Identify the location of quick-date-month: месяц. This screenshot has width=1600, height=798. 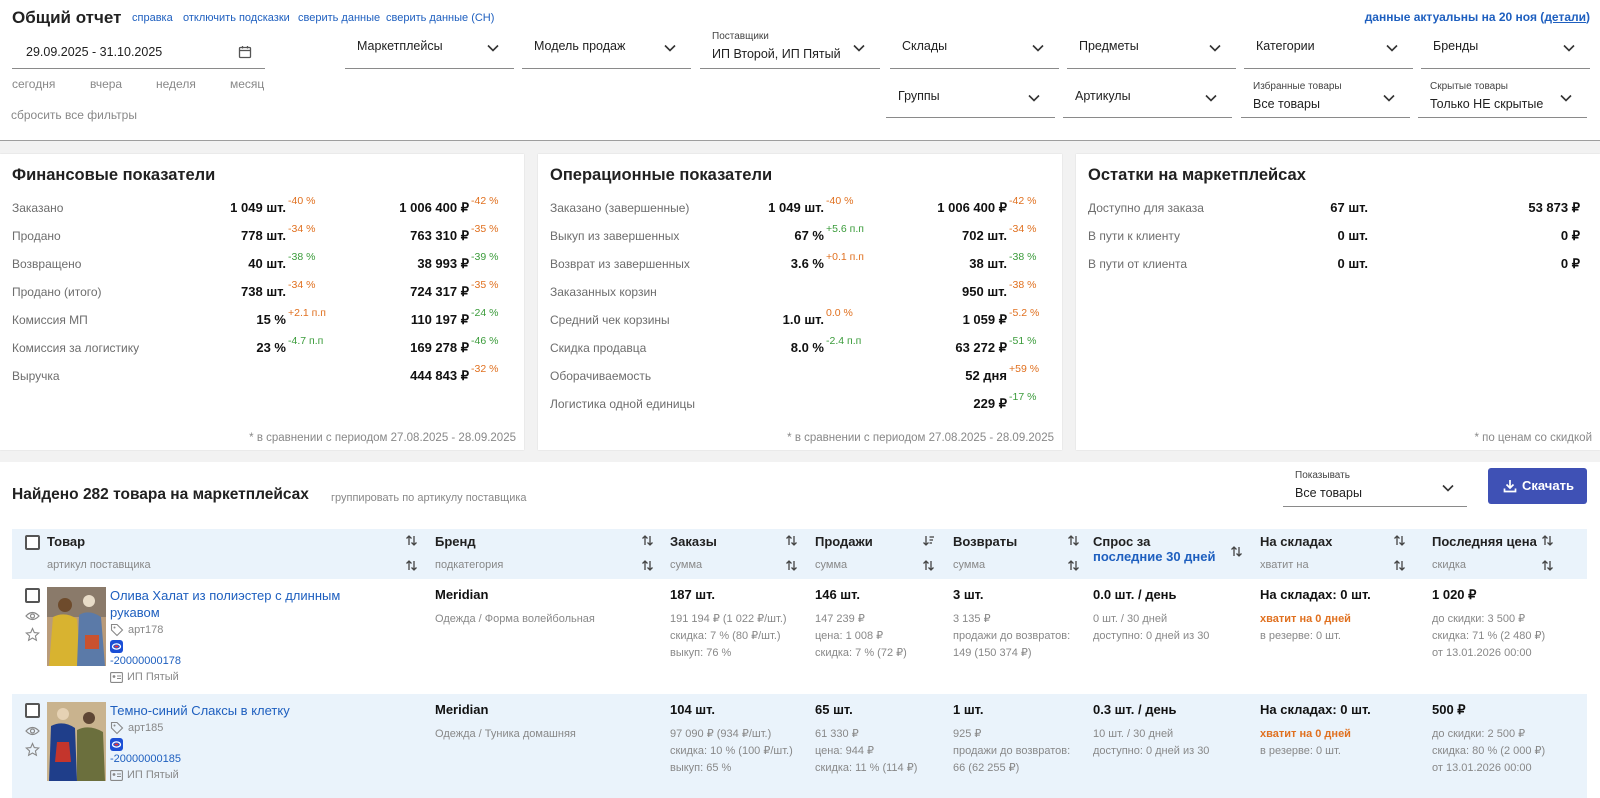
(247, 84).